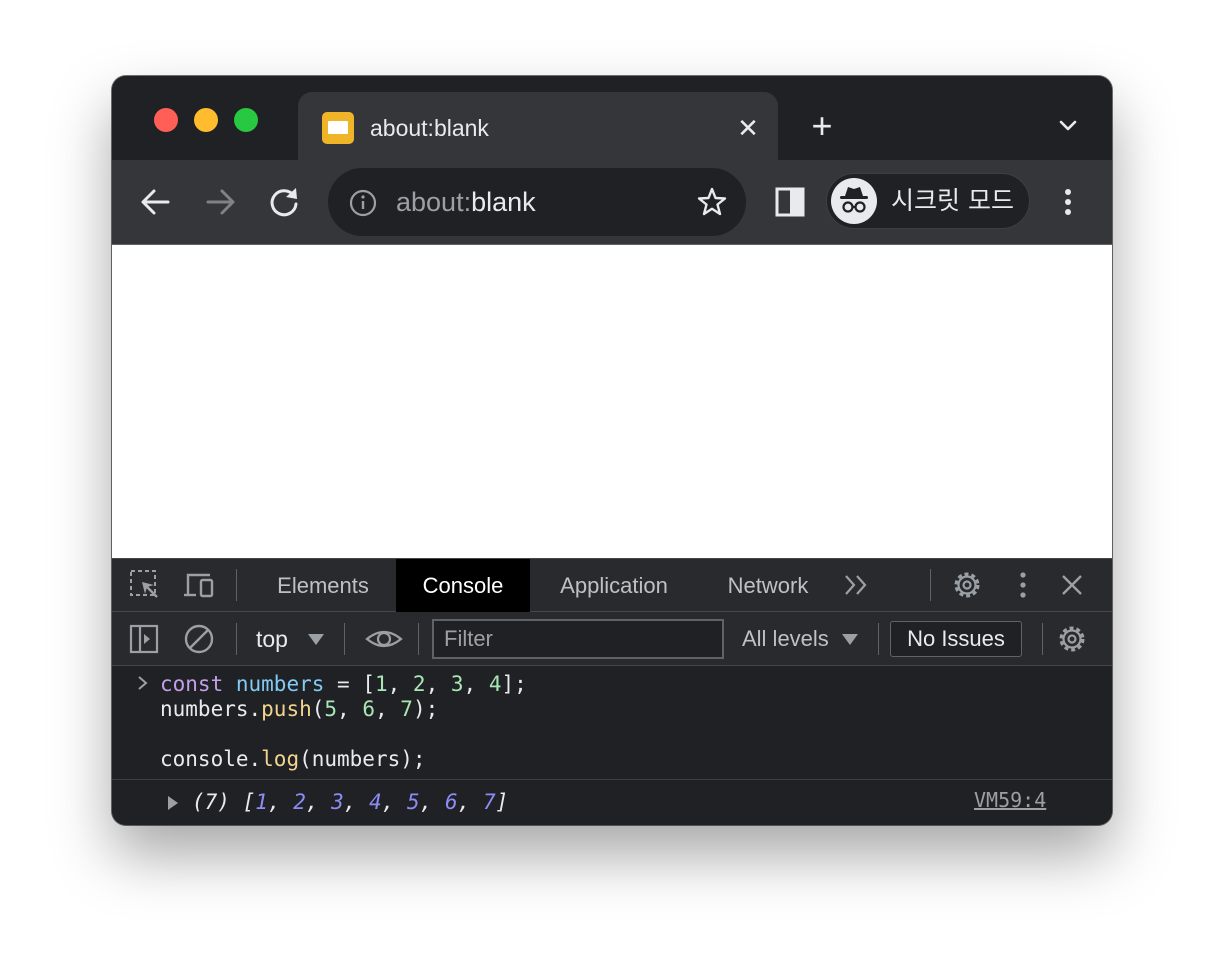 The width and height of the screenshot is (1224, 974). What do you see at coordinates (206, 120) in the screenshot?
I see `minimize-window-button` at bounding box center [206, 120].